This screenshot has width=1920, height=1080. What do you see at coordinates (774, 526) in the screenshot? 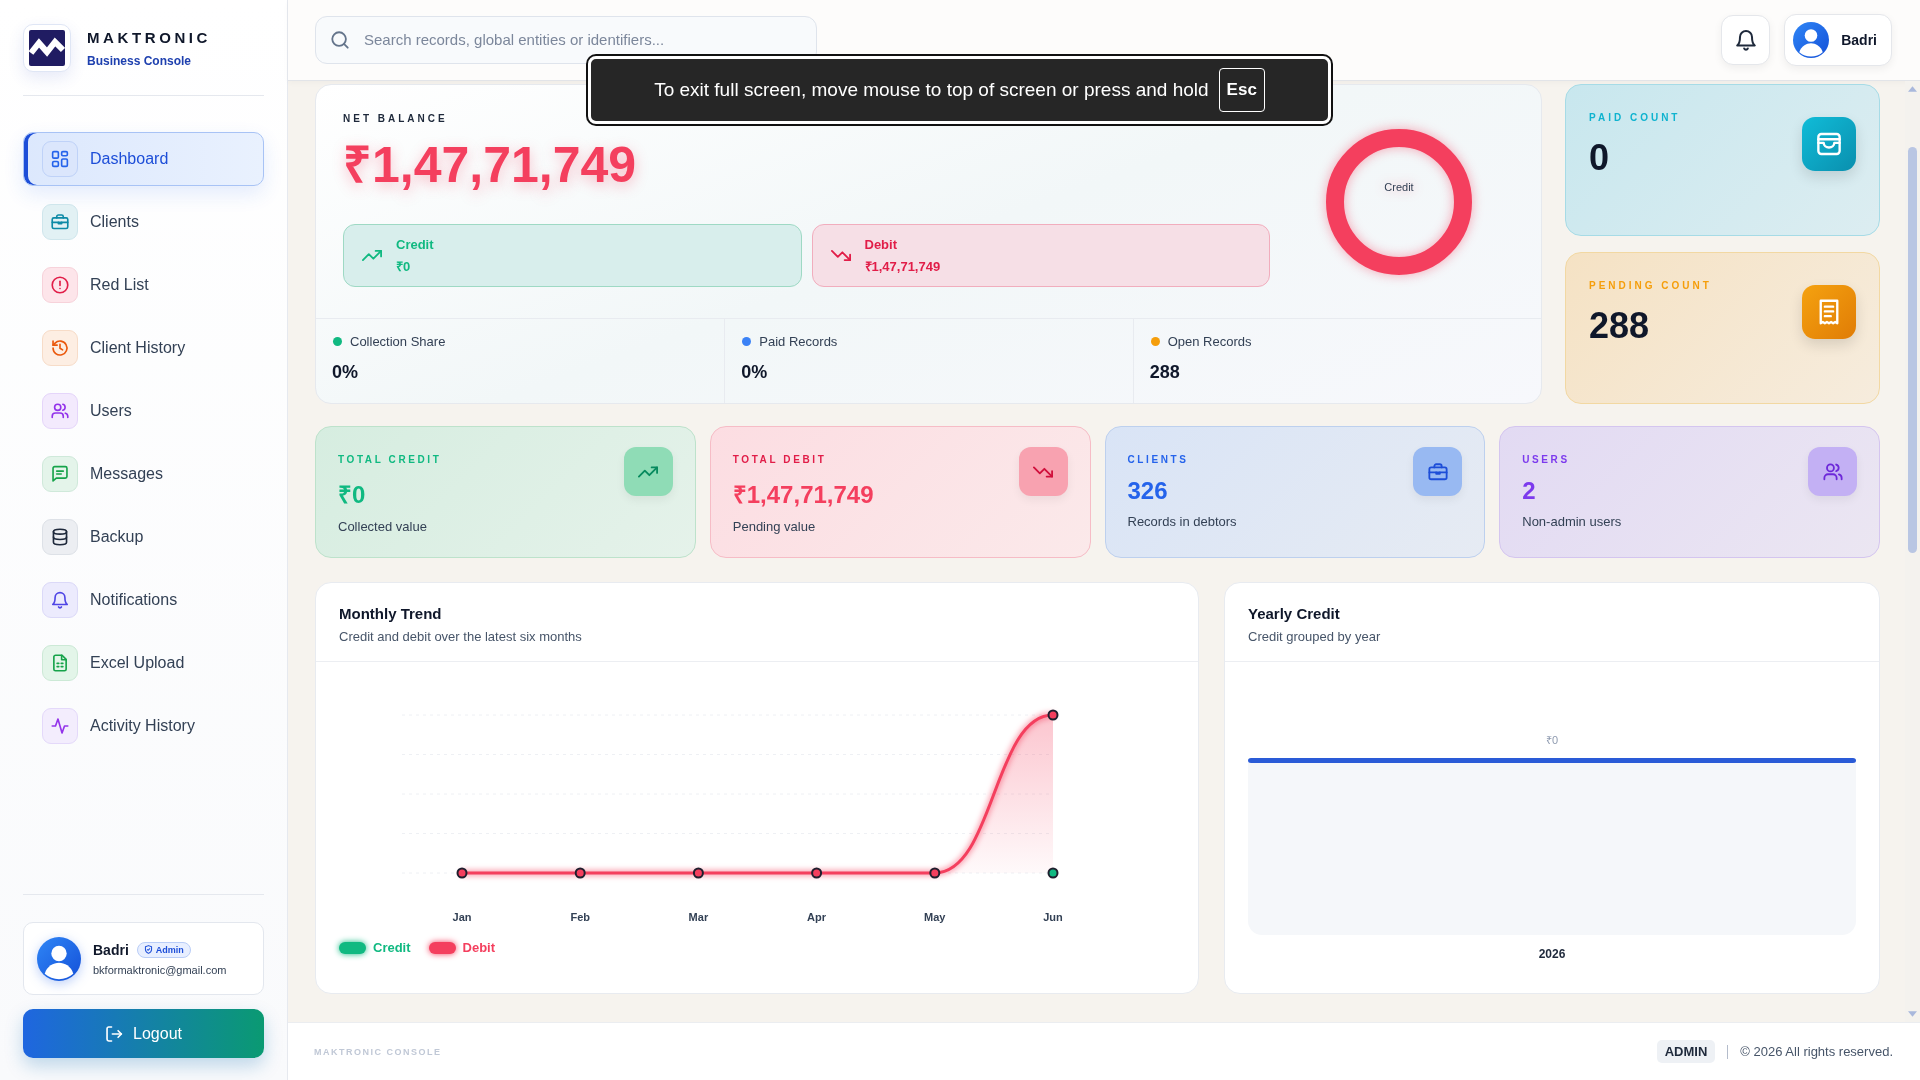
I see `stat-caption: Pending value` at bounding box center [774, 526].